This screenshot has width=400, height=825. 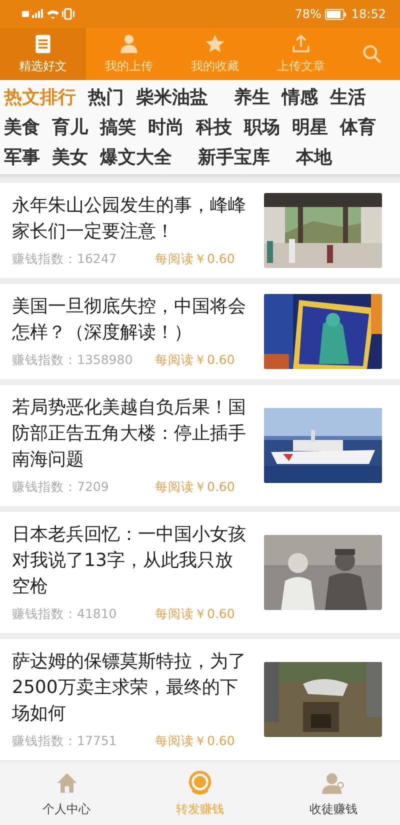 What do you see at coordinates (247, 158) in the screenshot?
I see `category-tab: 新手宝库` at bounding box center [247, 158].